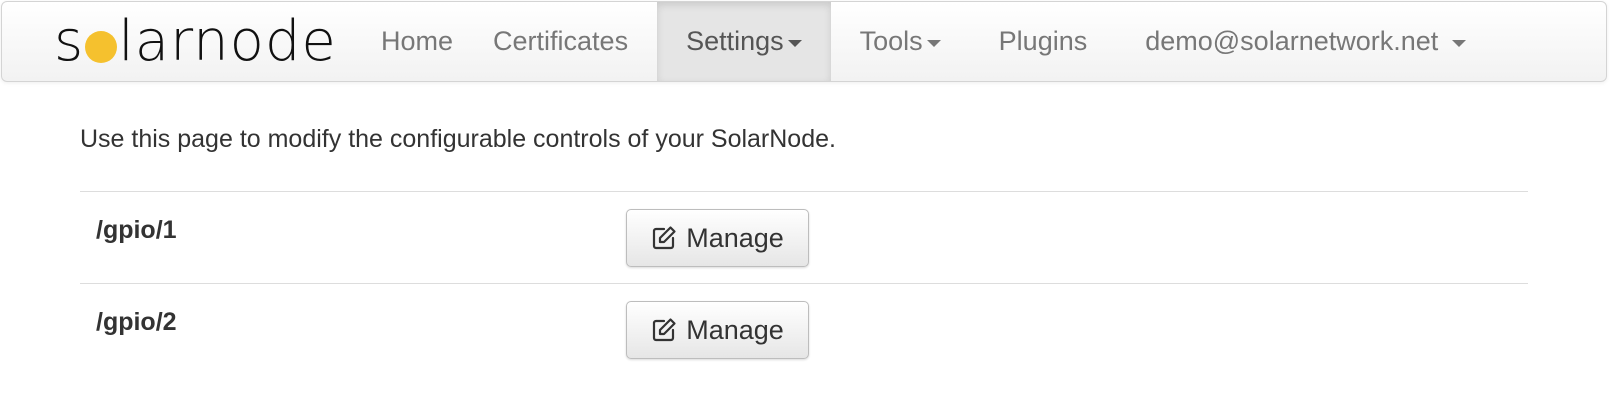  What do you see at coordinates (891, 41) in the screenshot?
I see `nav-tools-label: Tools` at bounding box center [891, 41].